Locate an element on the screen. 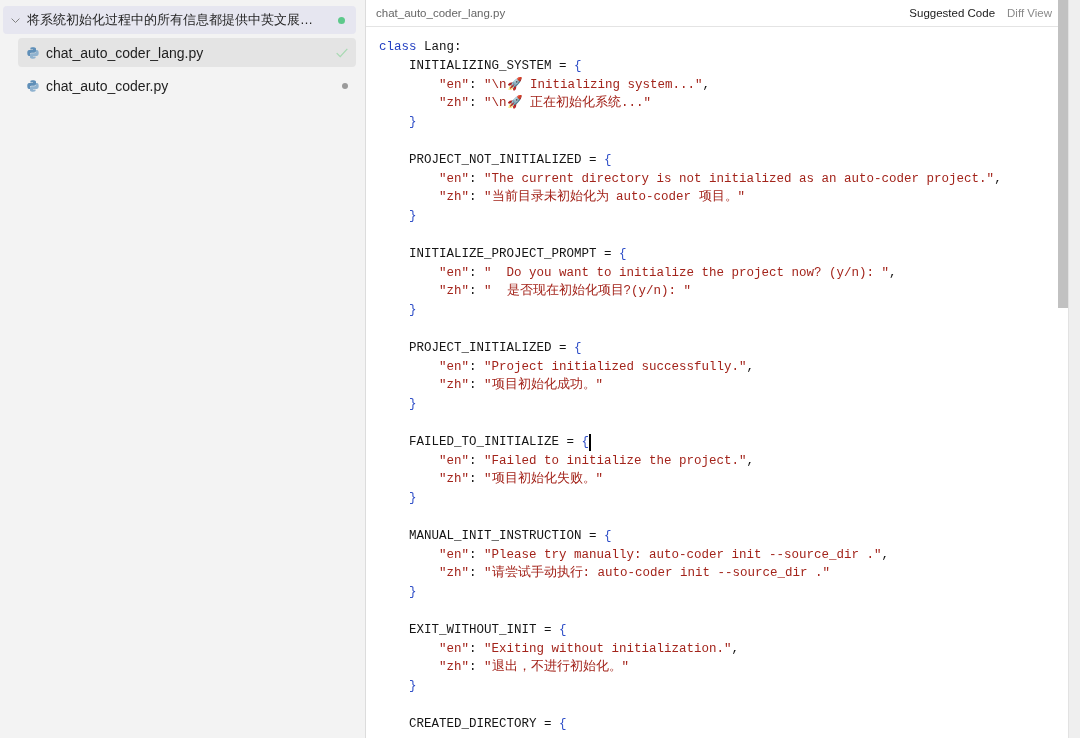 The width and height of the screenshot is (1080, 738). editor-file-name: chat_auto_coder_lang.py is located at coordinates (441, 13).